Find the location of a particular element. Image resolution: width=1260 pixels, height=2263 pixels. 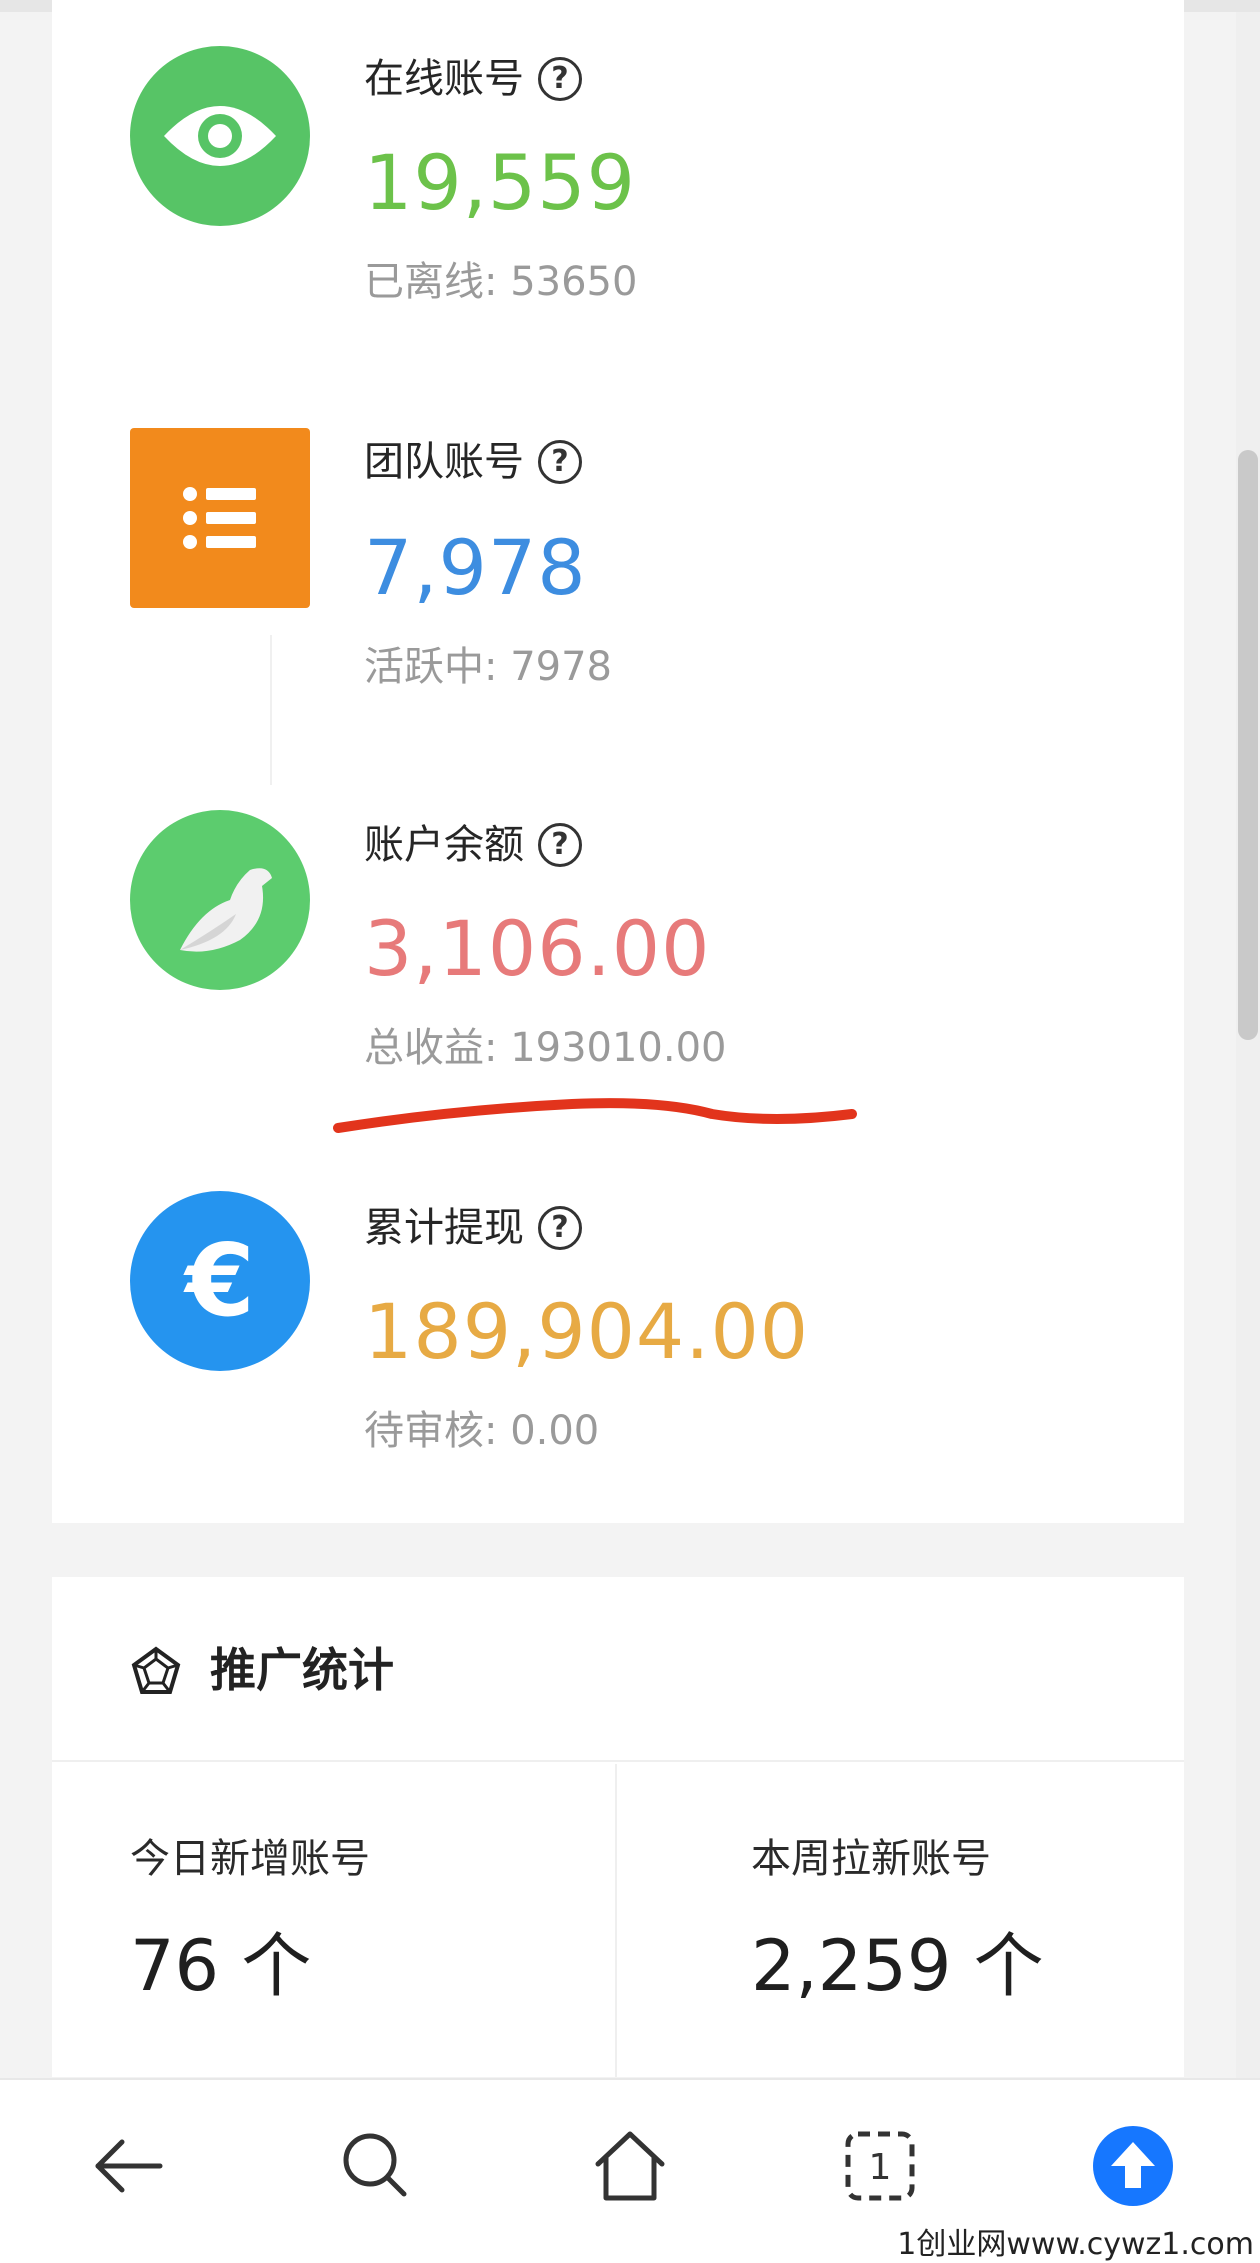

divider is located at coordinates (271, 710).